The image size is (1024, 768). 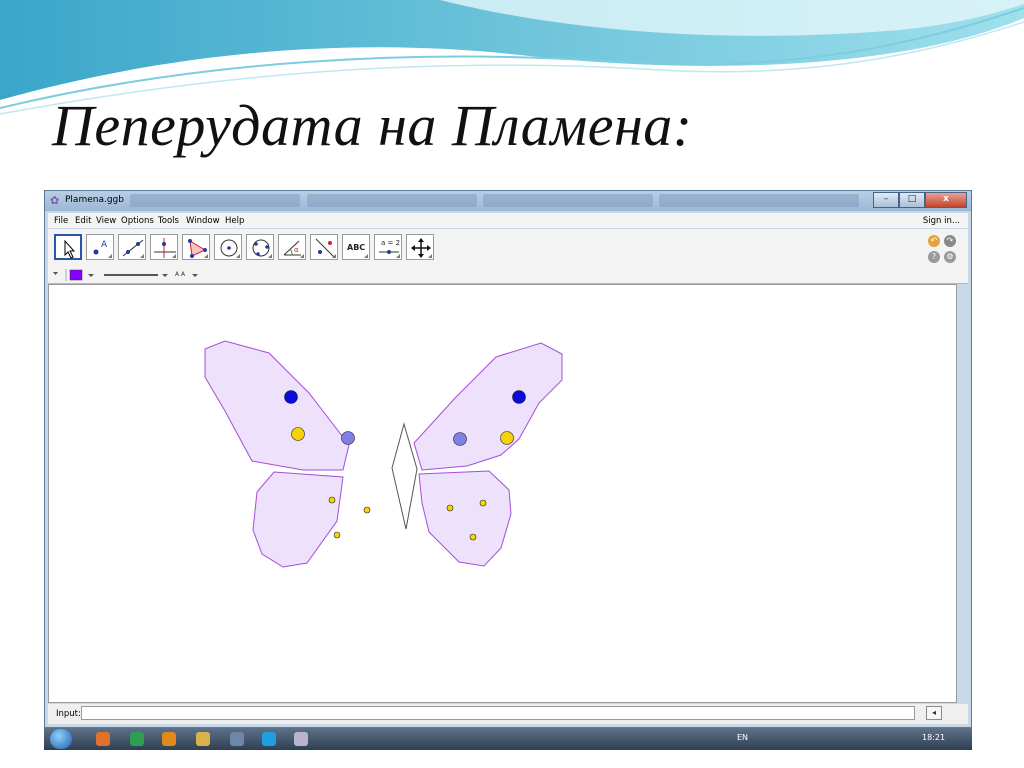 I want to click on clock: 18:21, so click(x=933, y=737).